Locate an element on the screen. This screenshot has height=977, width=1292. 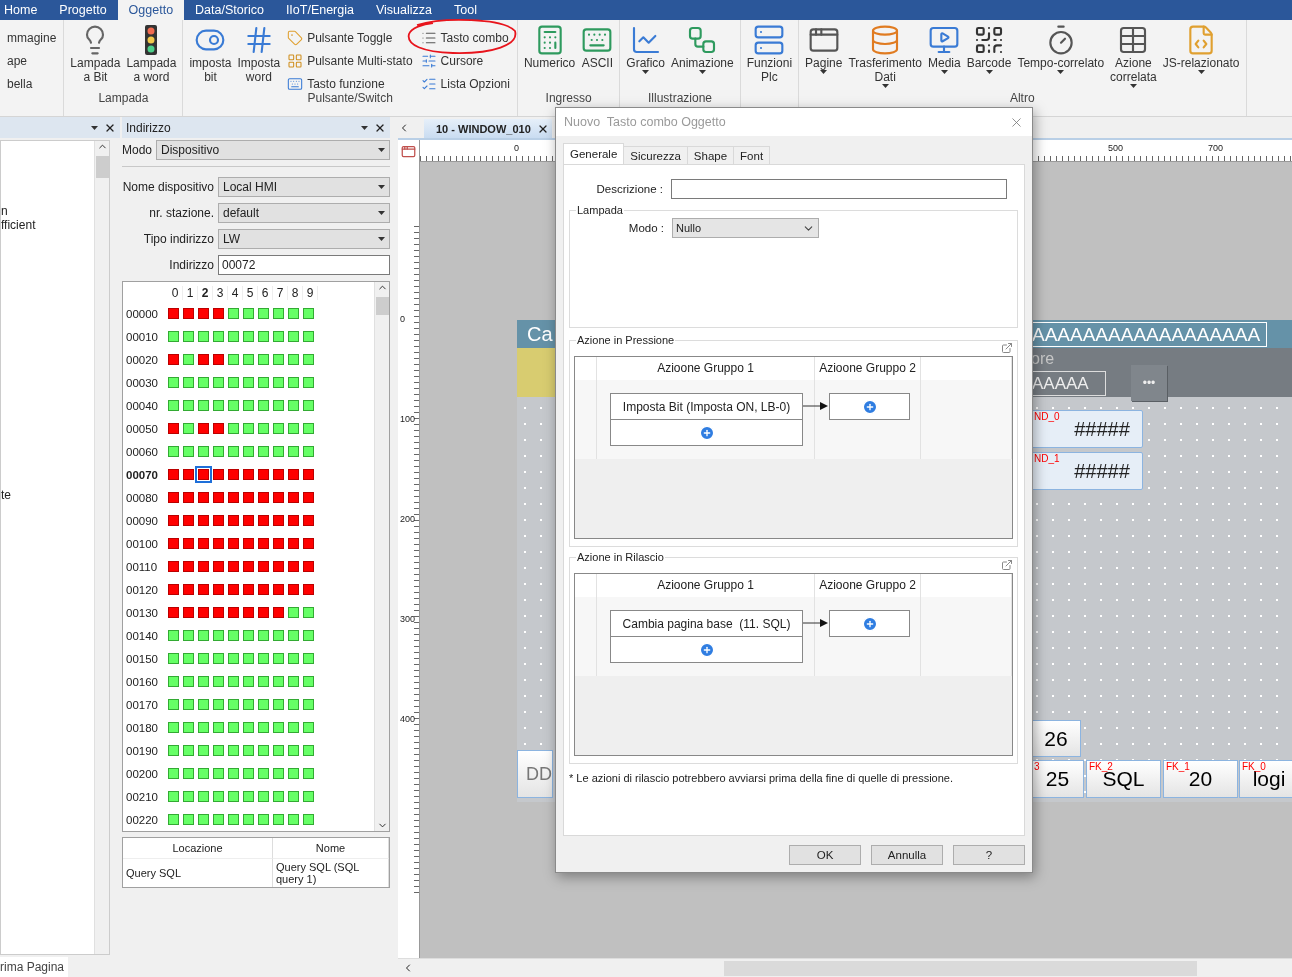
menu-tab: Data/Storico is located at coordinates (229, 10).